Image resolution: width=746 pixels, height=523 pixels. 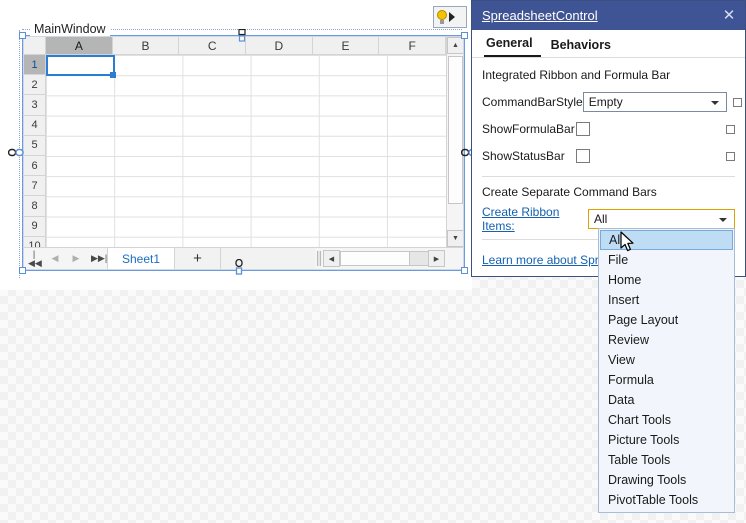 What do you see at coordinates (666, 500) in the screenshot?
I see `dropdown-item-pivottable-tools: PivotTable Tools` at bounding box center [666, 500].